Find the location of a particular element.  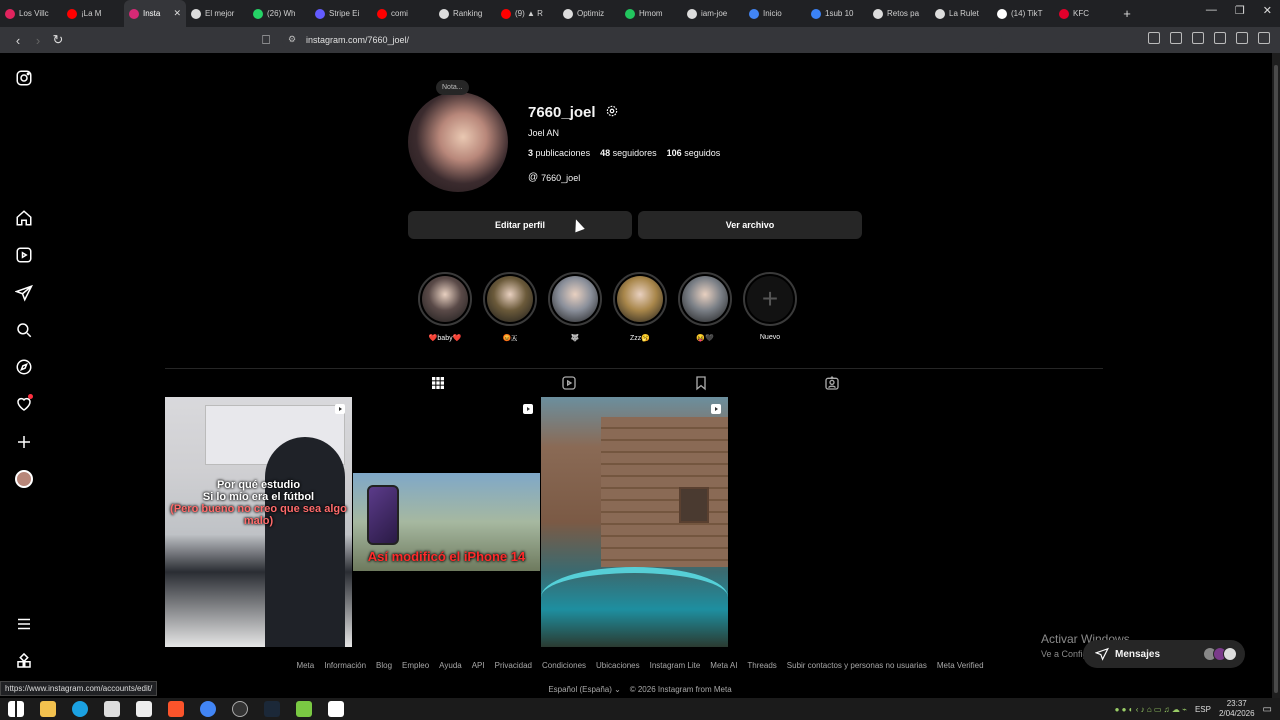

profile-icon is located at coordinates (24, 479).